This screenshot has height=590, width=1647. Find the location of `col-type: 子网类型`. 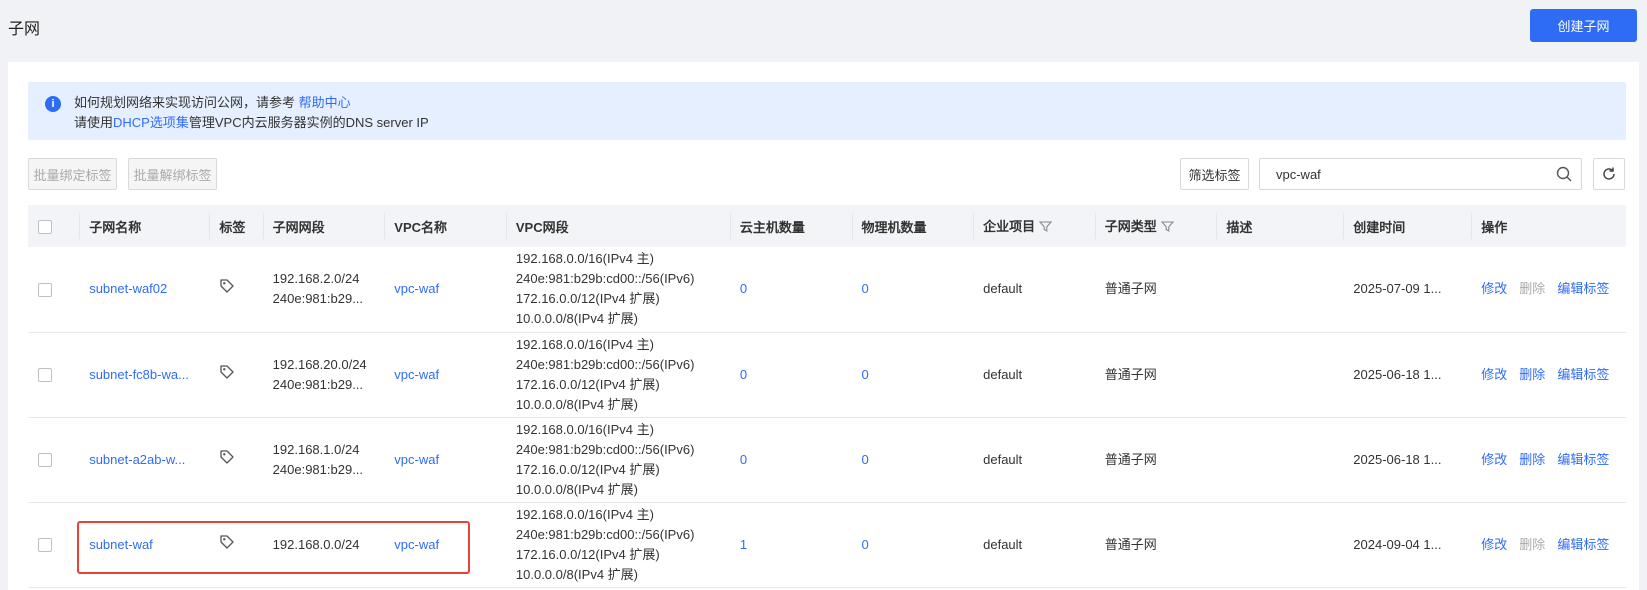

col-type: 子网类型 is located at coordinates (1155, 226).